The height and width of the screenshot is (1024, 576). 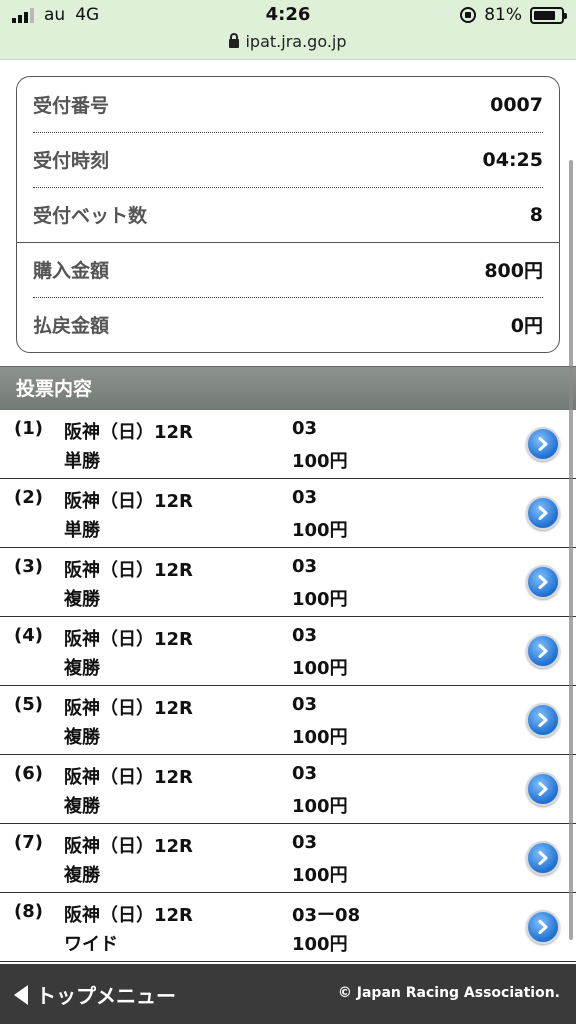 What do you see at coordinates (91, 944) in the screenshot?
I see `bet-type: ワイド` at bounding box center [91, 944].